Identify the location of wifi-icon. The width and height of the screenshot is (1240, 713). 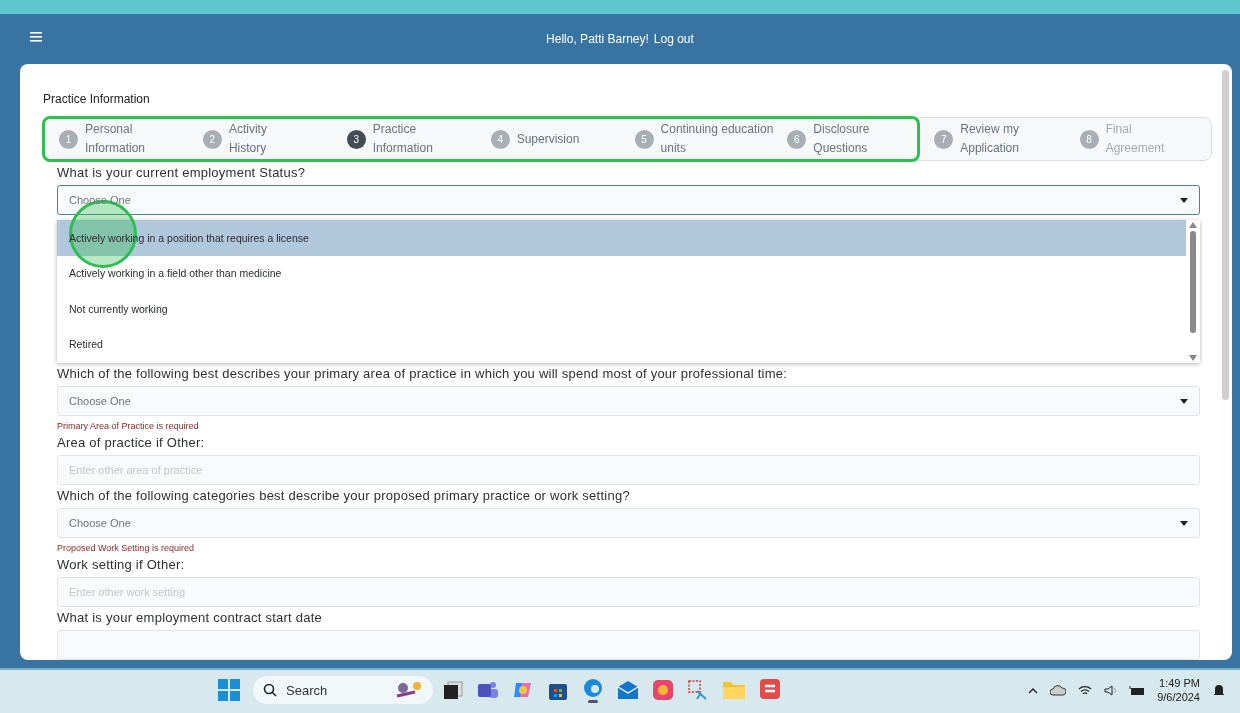
(1085, 690).